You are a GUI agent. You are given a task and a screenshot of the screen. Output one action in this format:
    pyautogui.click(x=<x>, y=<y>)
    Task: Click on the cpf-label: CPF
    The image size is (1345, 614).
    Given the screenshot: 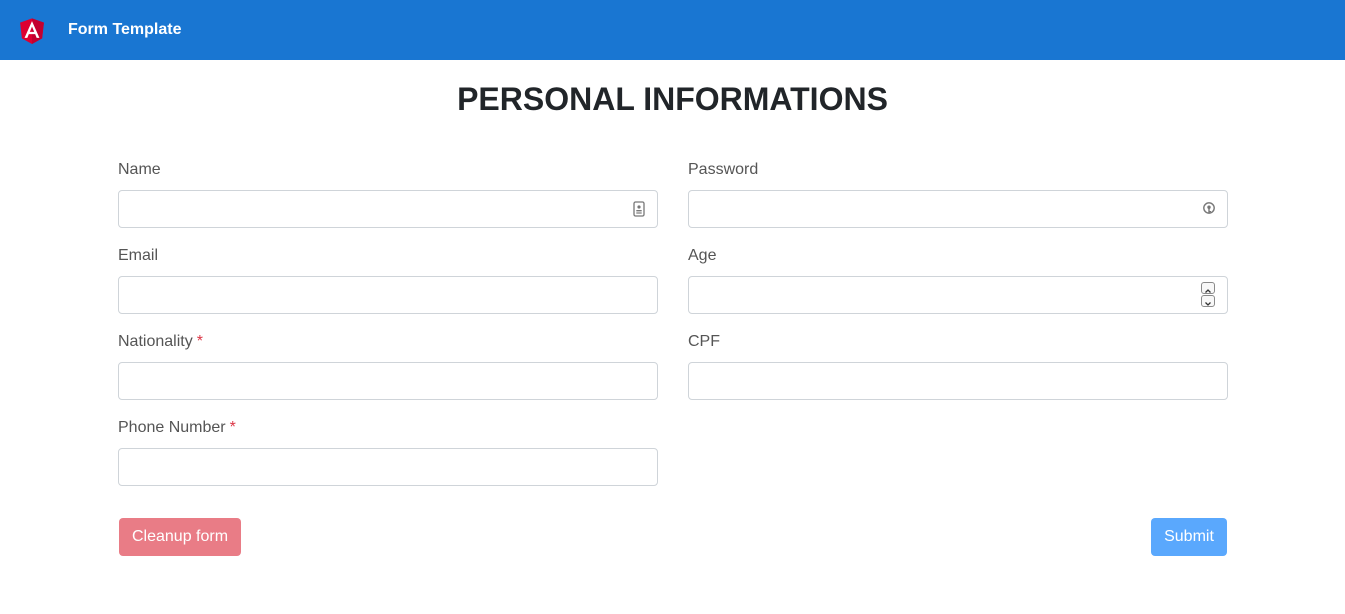 What is the action you would take?
    pyautogui.click(x=704, y=341)
    